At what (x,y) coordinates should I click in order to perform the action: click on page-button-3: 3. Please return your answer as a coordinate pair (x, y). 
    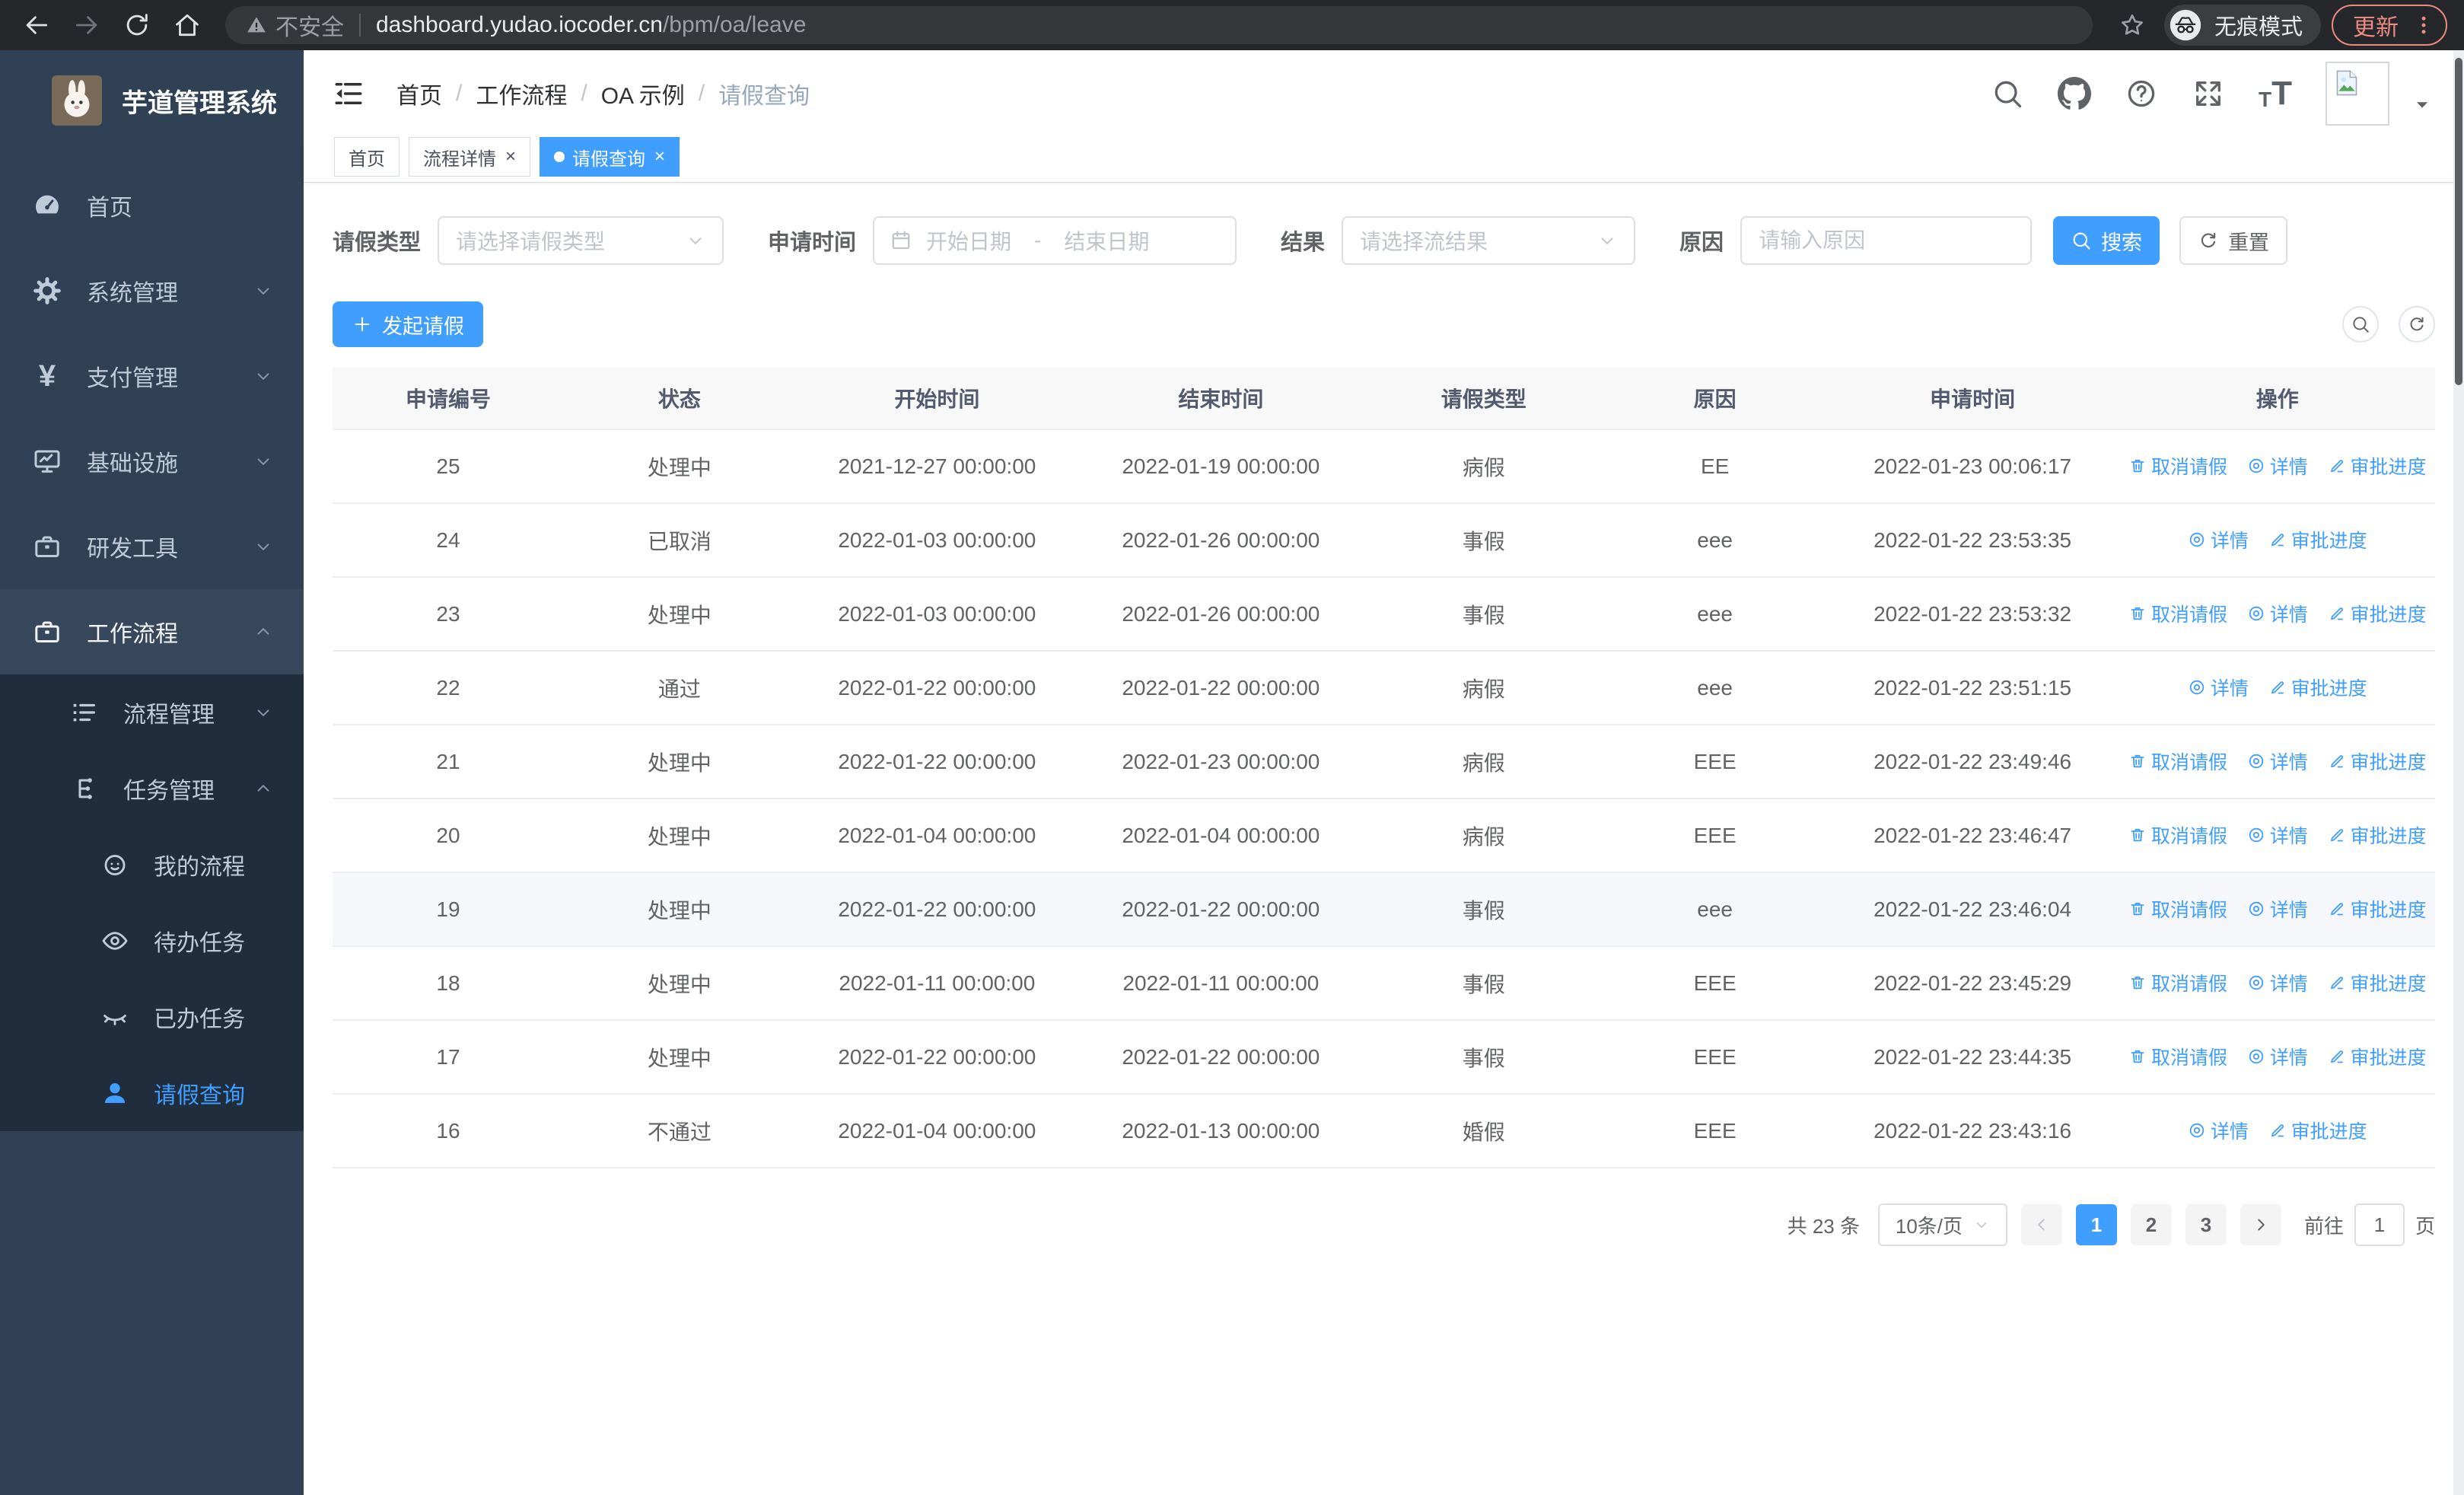
    Looking at the image, I should click on (2206, 1225).